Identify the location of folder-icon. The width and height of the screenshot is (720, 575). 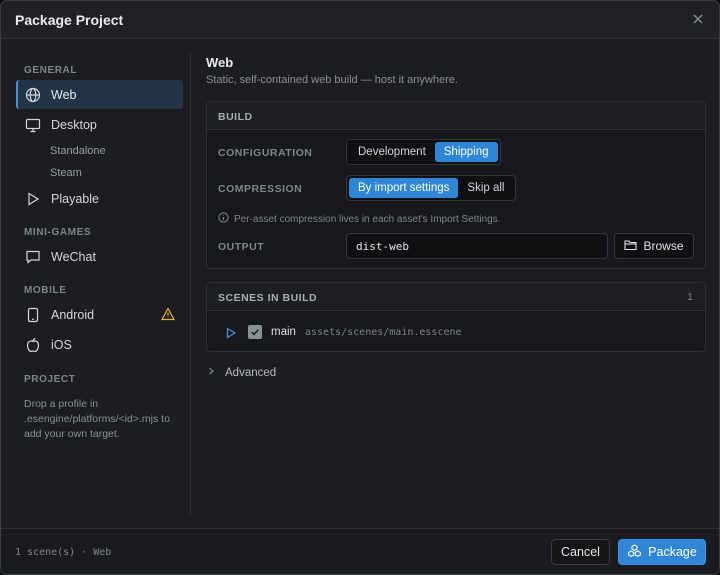
(631, 246).